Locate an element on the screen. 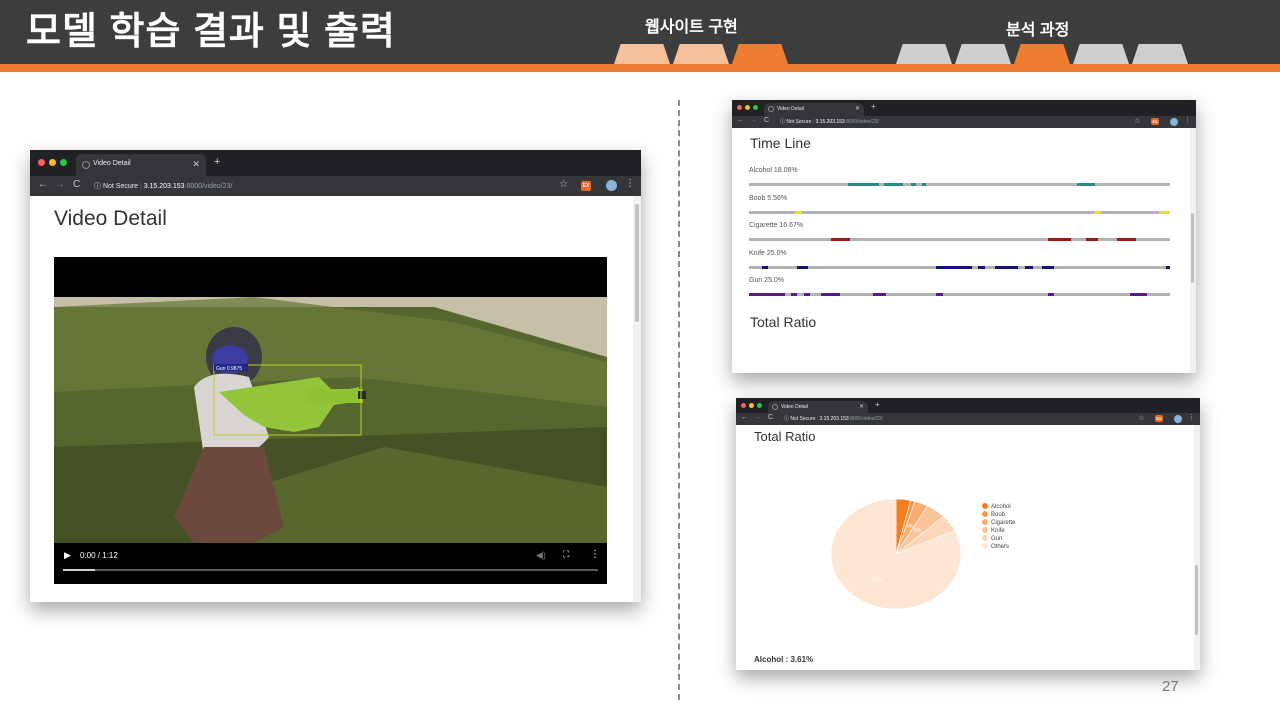 The height and width of the screenshot is (720, 1280). timeline-row-label: Alcohol 18.06% is located at coordinates (773, 170).